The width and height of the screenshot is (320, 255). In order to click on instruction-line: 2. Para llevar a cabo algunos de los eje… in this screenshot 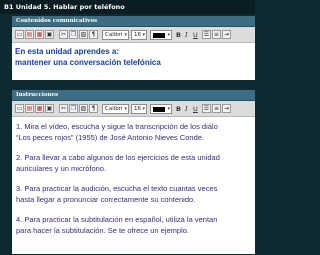, I will do `click(118, 157)`.